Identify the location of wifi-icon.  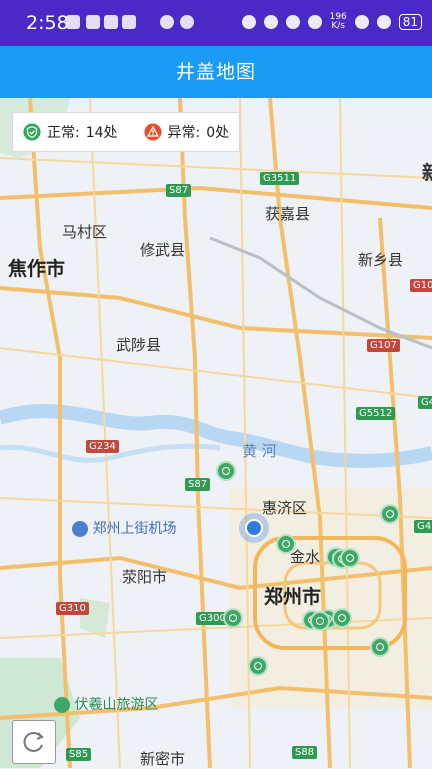
(361, 22).